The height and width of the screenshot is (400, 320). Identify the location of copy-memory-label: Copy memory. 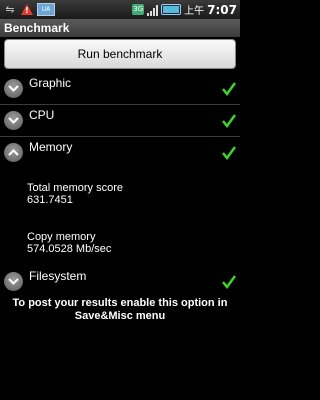
(61, 237).